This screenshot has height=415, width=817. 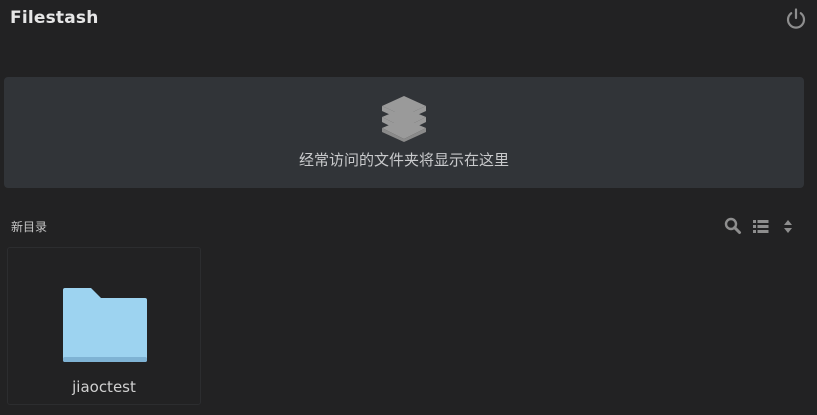 I want to click on layers-icon, so click(x=404, y=119).